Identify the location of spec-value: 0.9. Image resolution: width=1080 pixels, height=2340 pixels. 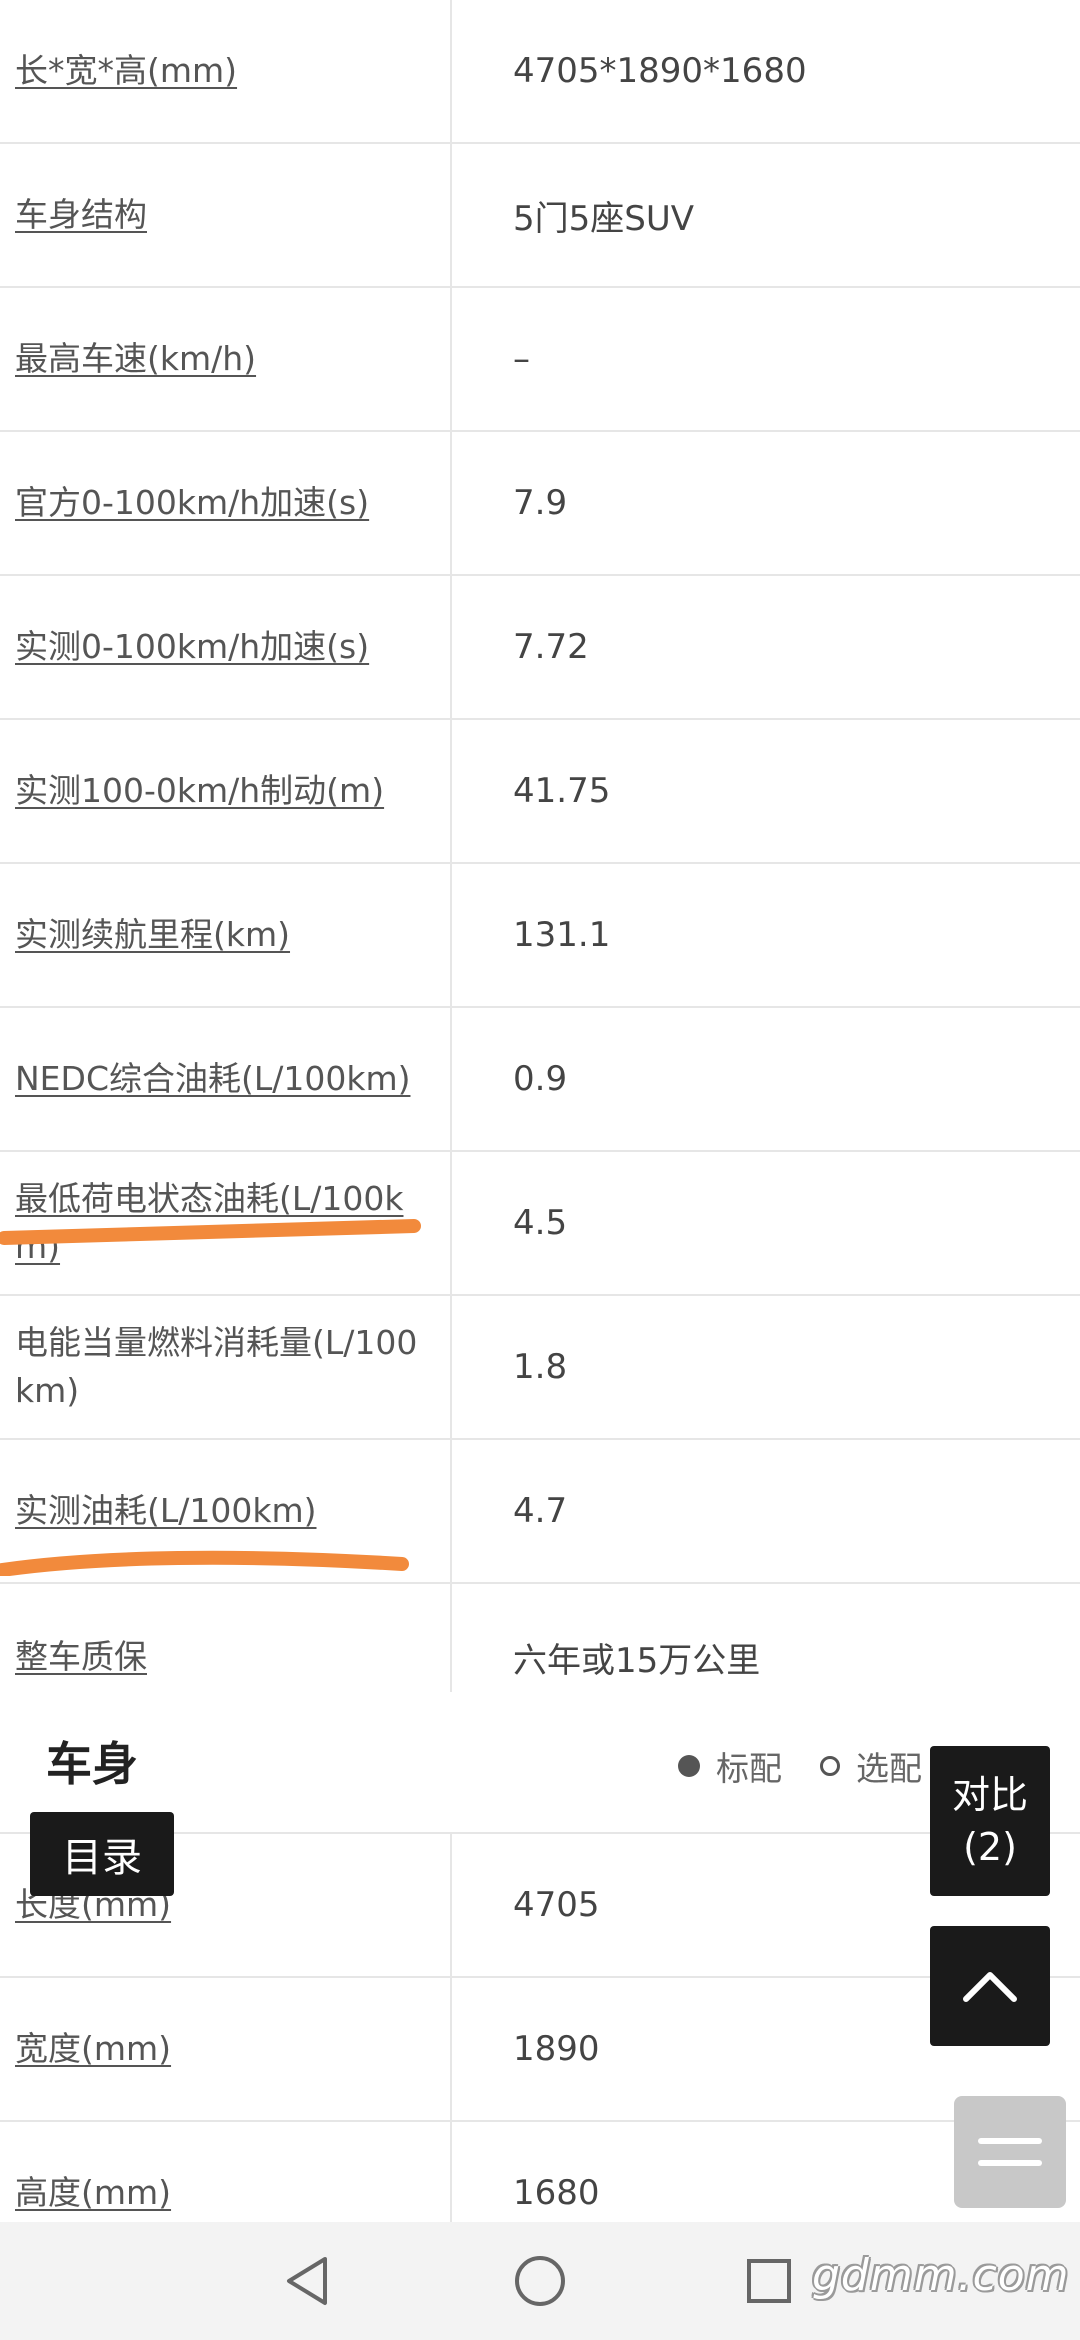
(540, 1079).